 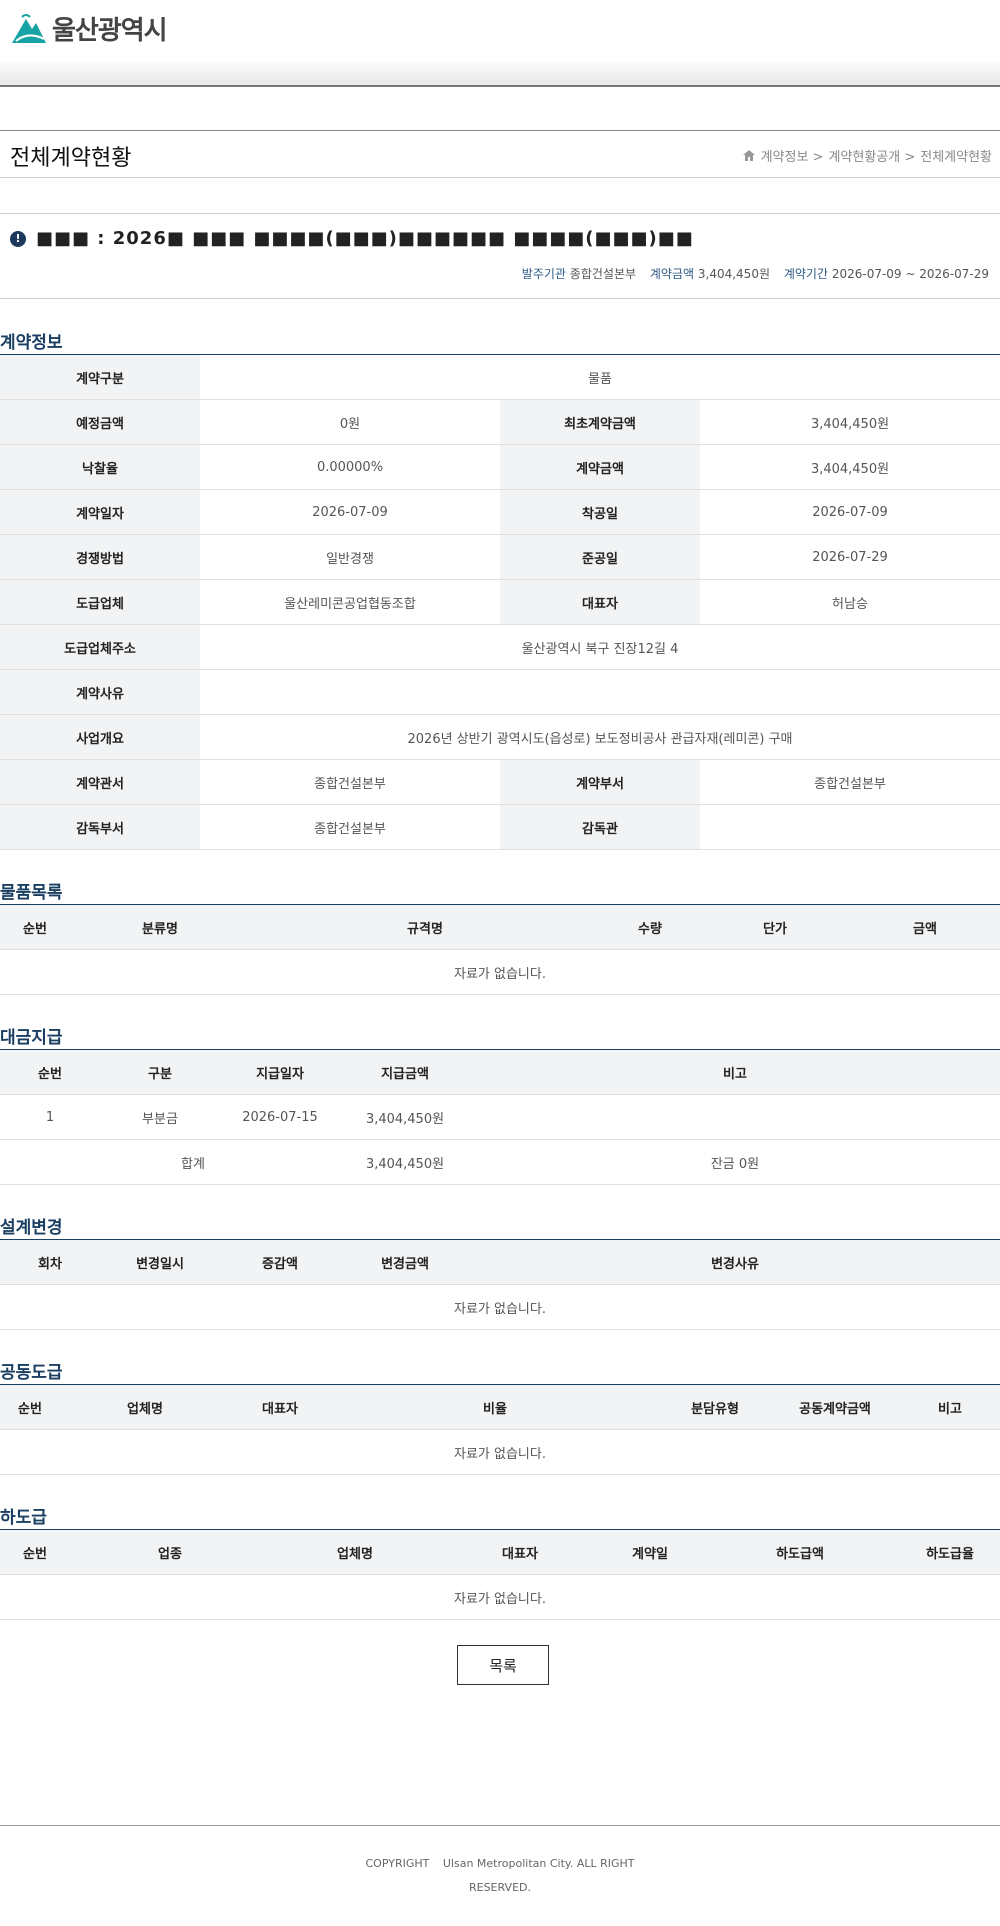 I want to click on label-company: 도급업체, so click(x=100, y=602).